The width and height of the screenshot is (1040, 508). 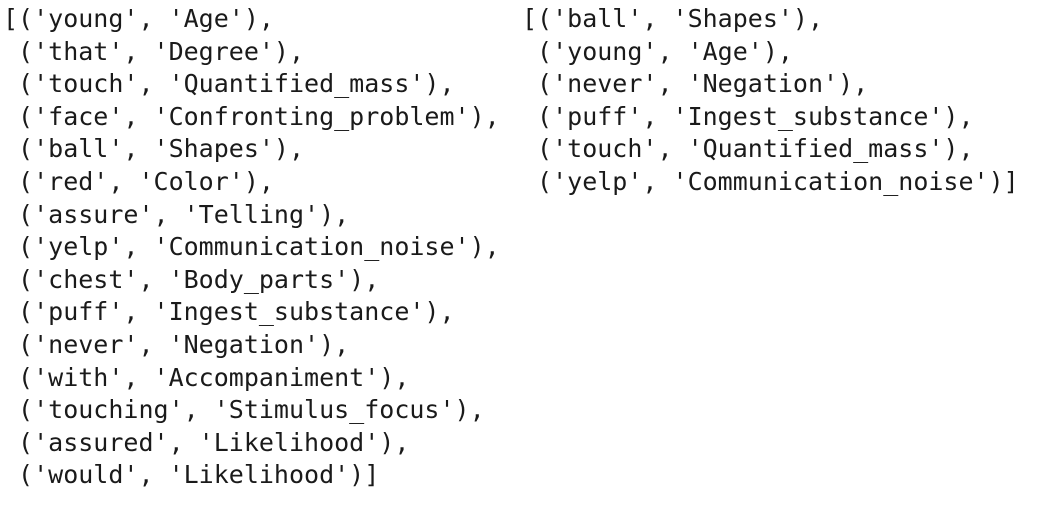 What do you see at coordinates (138, 18) in the screenshot?
I see `code-line: [('young', 'Age'),` at bounding box center [138, 18].